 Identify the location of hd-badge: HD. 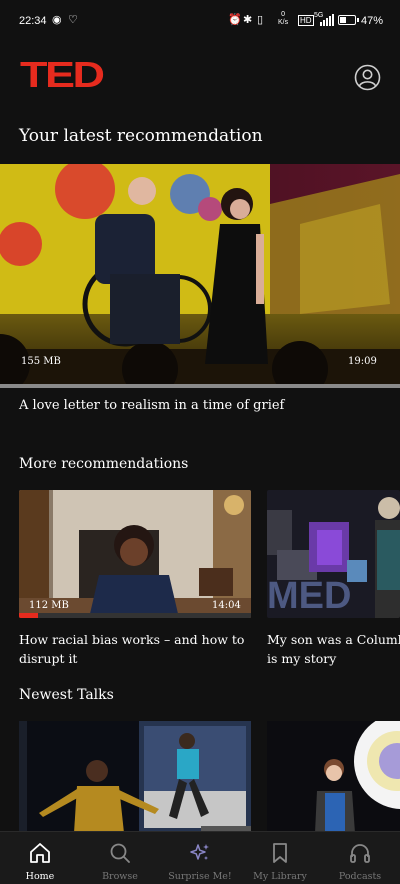
(306, 20).